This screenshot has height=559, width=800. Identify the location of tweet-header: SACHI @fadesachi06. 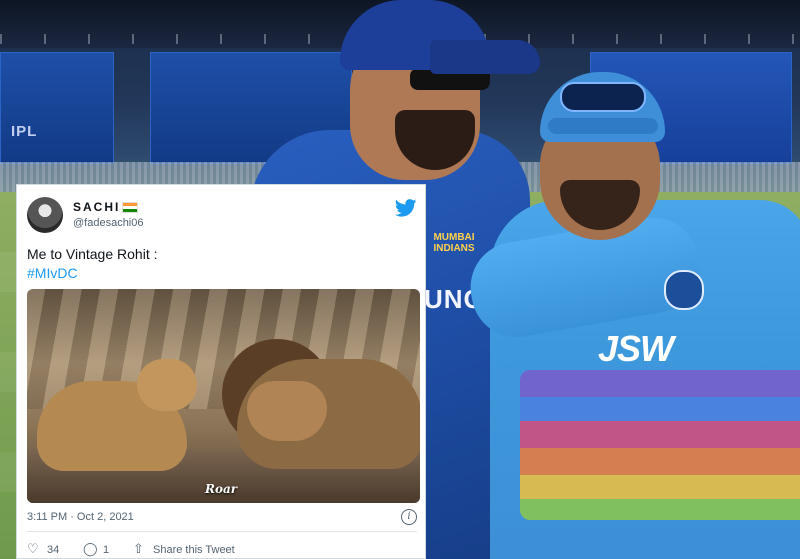
(222, 217).